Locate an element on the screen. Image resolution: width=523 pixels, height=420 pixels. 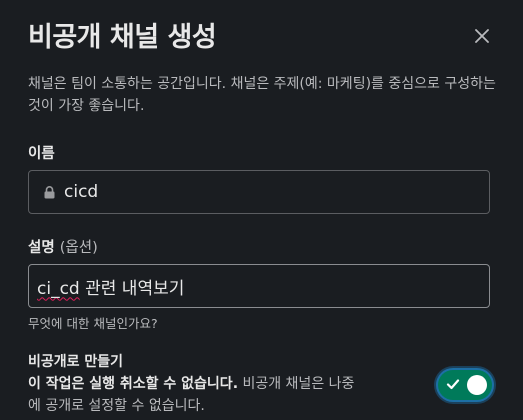
channel-purpose-input: ci_cd 관련 내역보기 is located at coordinates (259, 286).